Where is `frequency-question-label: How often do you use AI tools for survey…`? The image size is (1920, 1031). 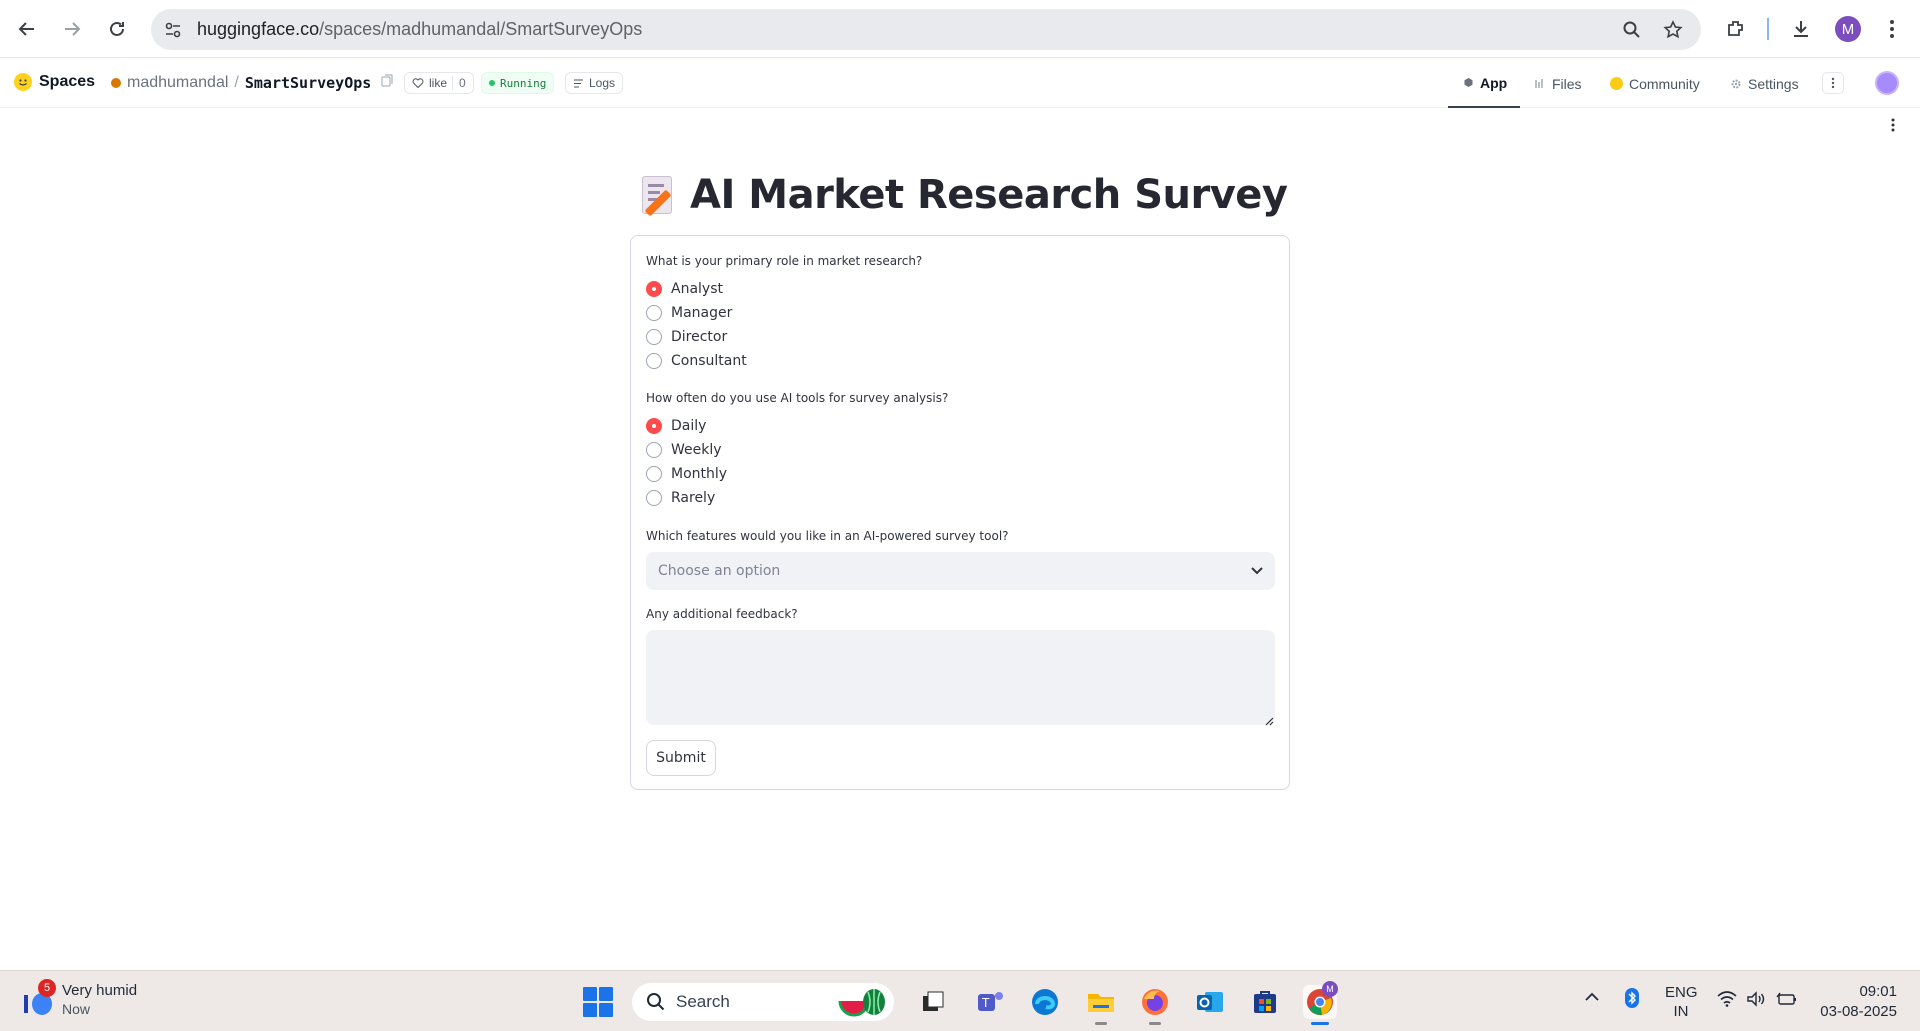
frequency-question-label: How often do you use AI tools for survey… is located at coordinates (797, 398).